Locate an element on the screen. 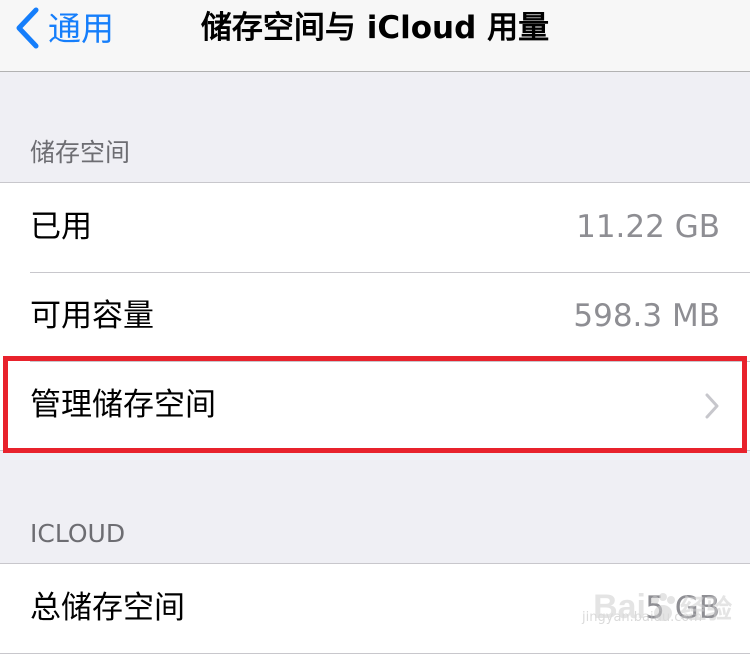  row-available-value: 598.3 MB is located at coordinates (646, 316).